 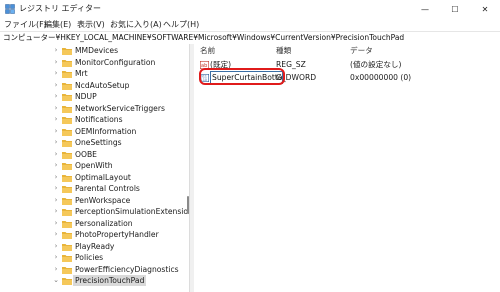 I want to click on tree-item: › Parental Controls, so click(x=93, y=188).